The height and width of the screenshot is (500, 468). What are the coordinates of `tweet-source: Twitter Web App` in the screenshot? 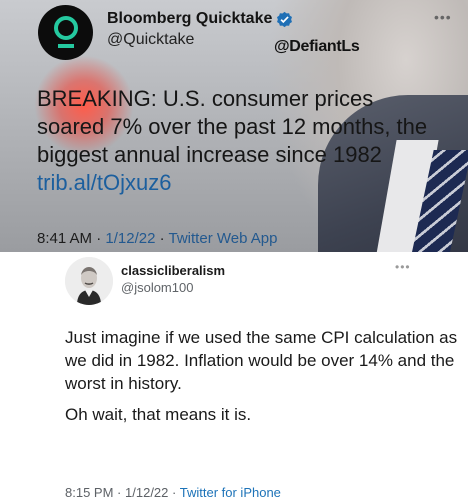 It's located at (223, 238).